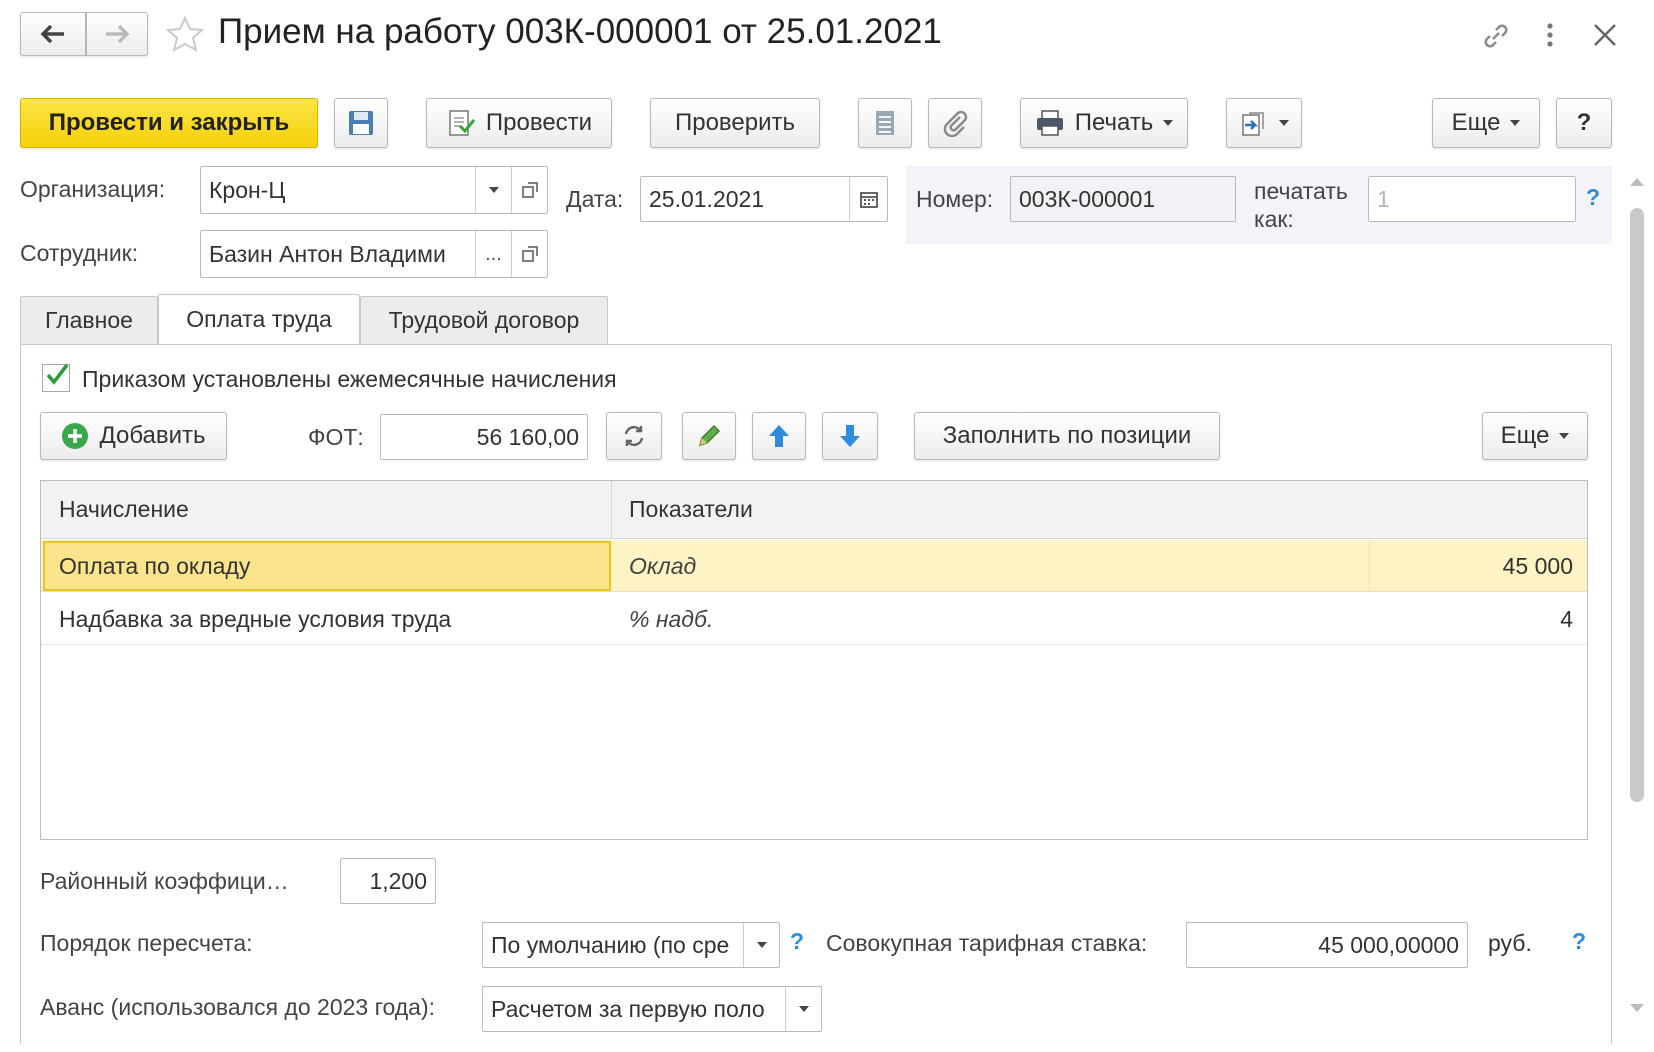  Describe the element at coordinates (1472, 199) in the screenshot. I see `print-as-field: 1` at that location.